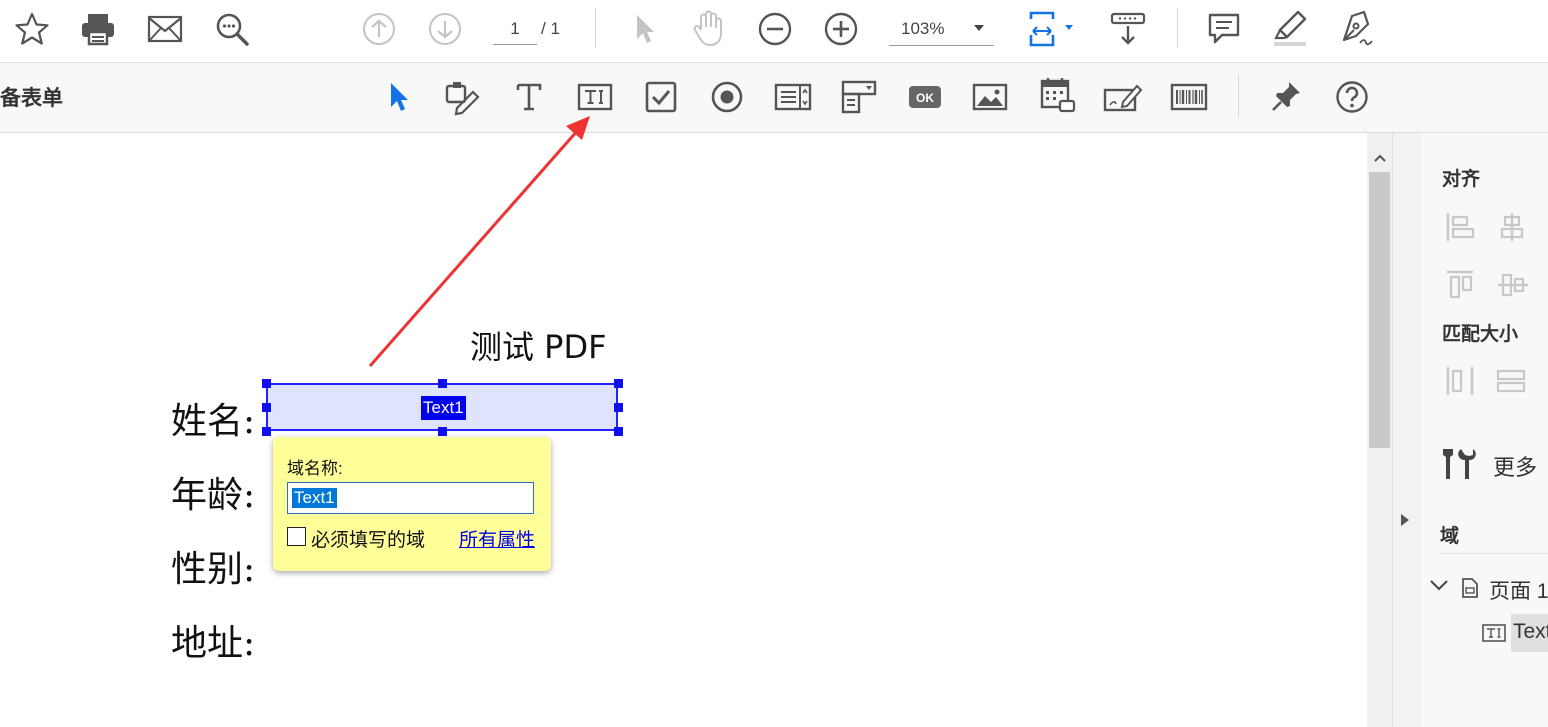 This screenshot has width=1548, height=727. Describe the element at coordinates (213, 643) in the screenshot. I see `address-label: 地址:` at that location.